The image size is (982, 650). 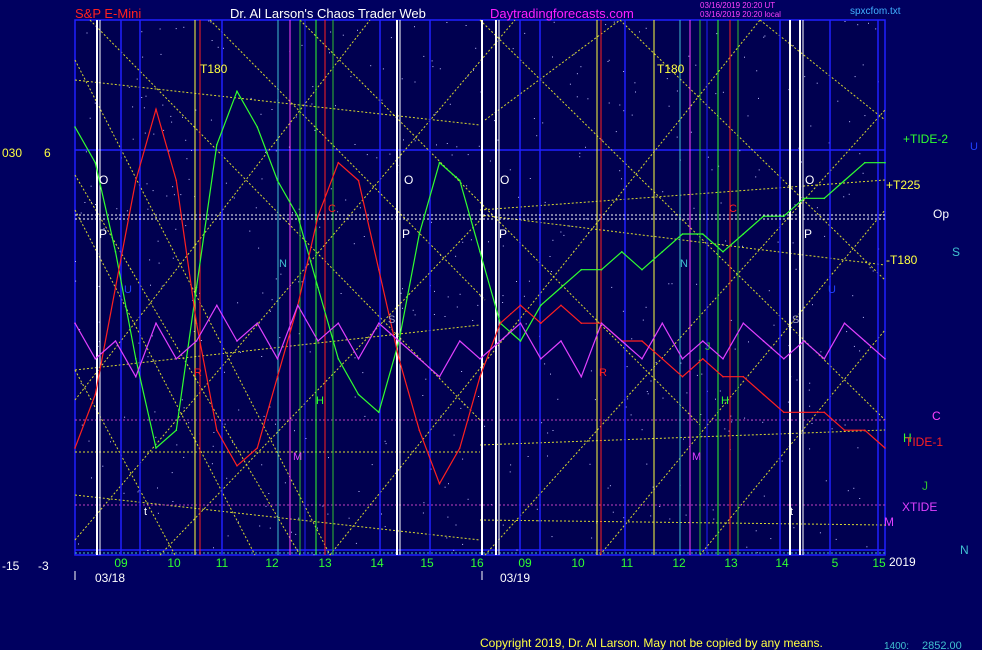 I want to click on legend-j: J, so click(x=925, y=486).